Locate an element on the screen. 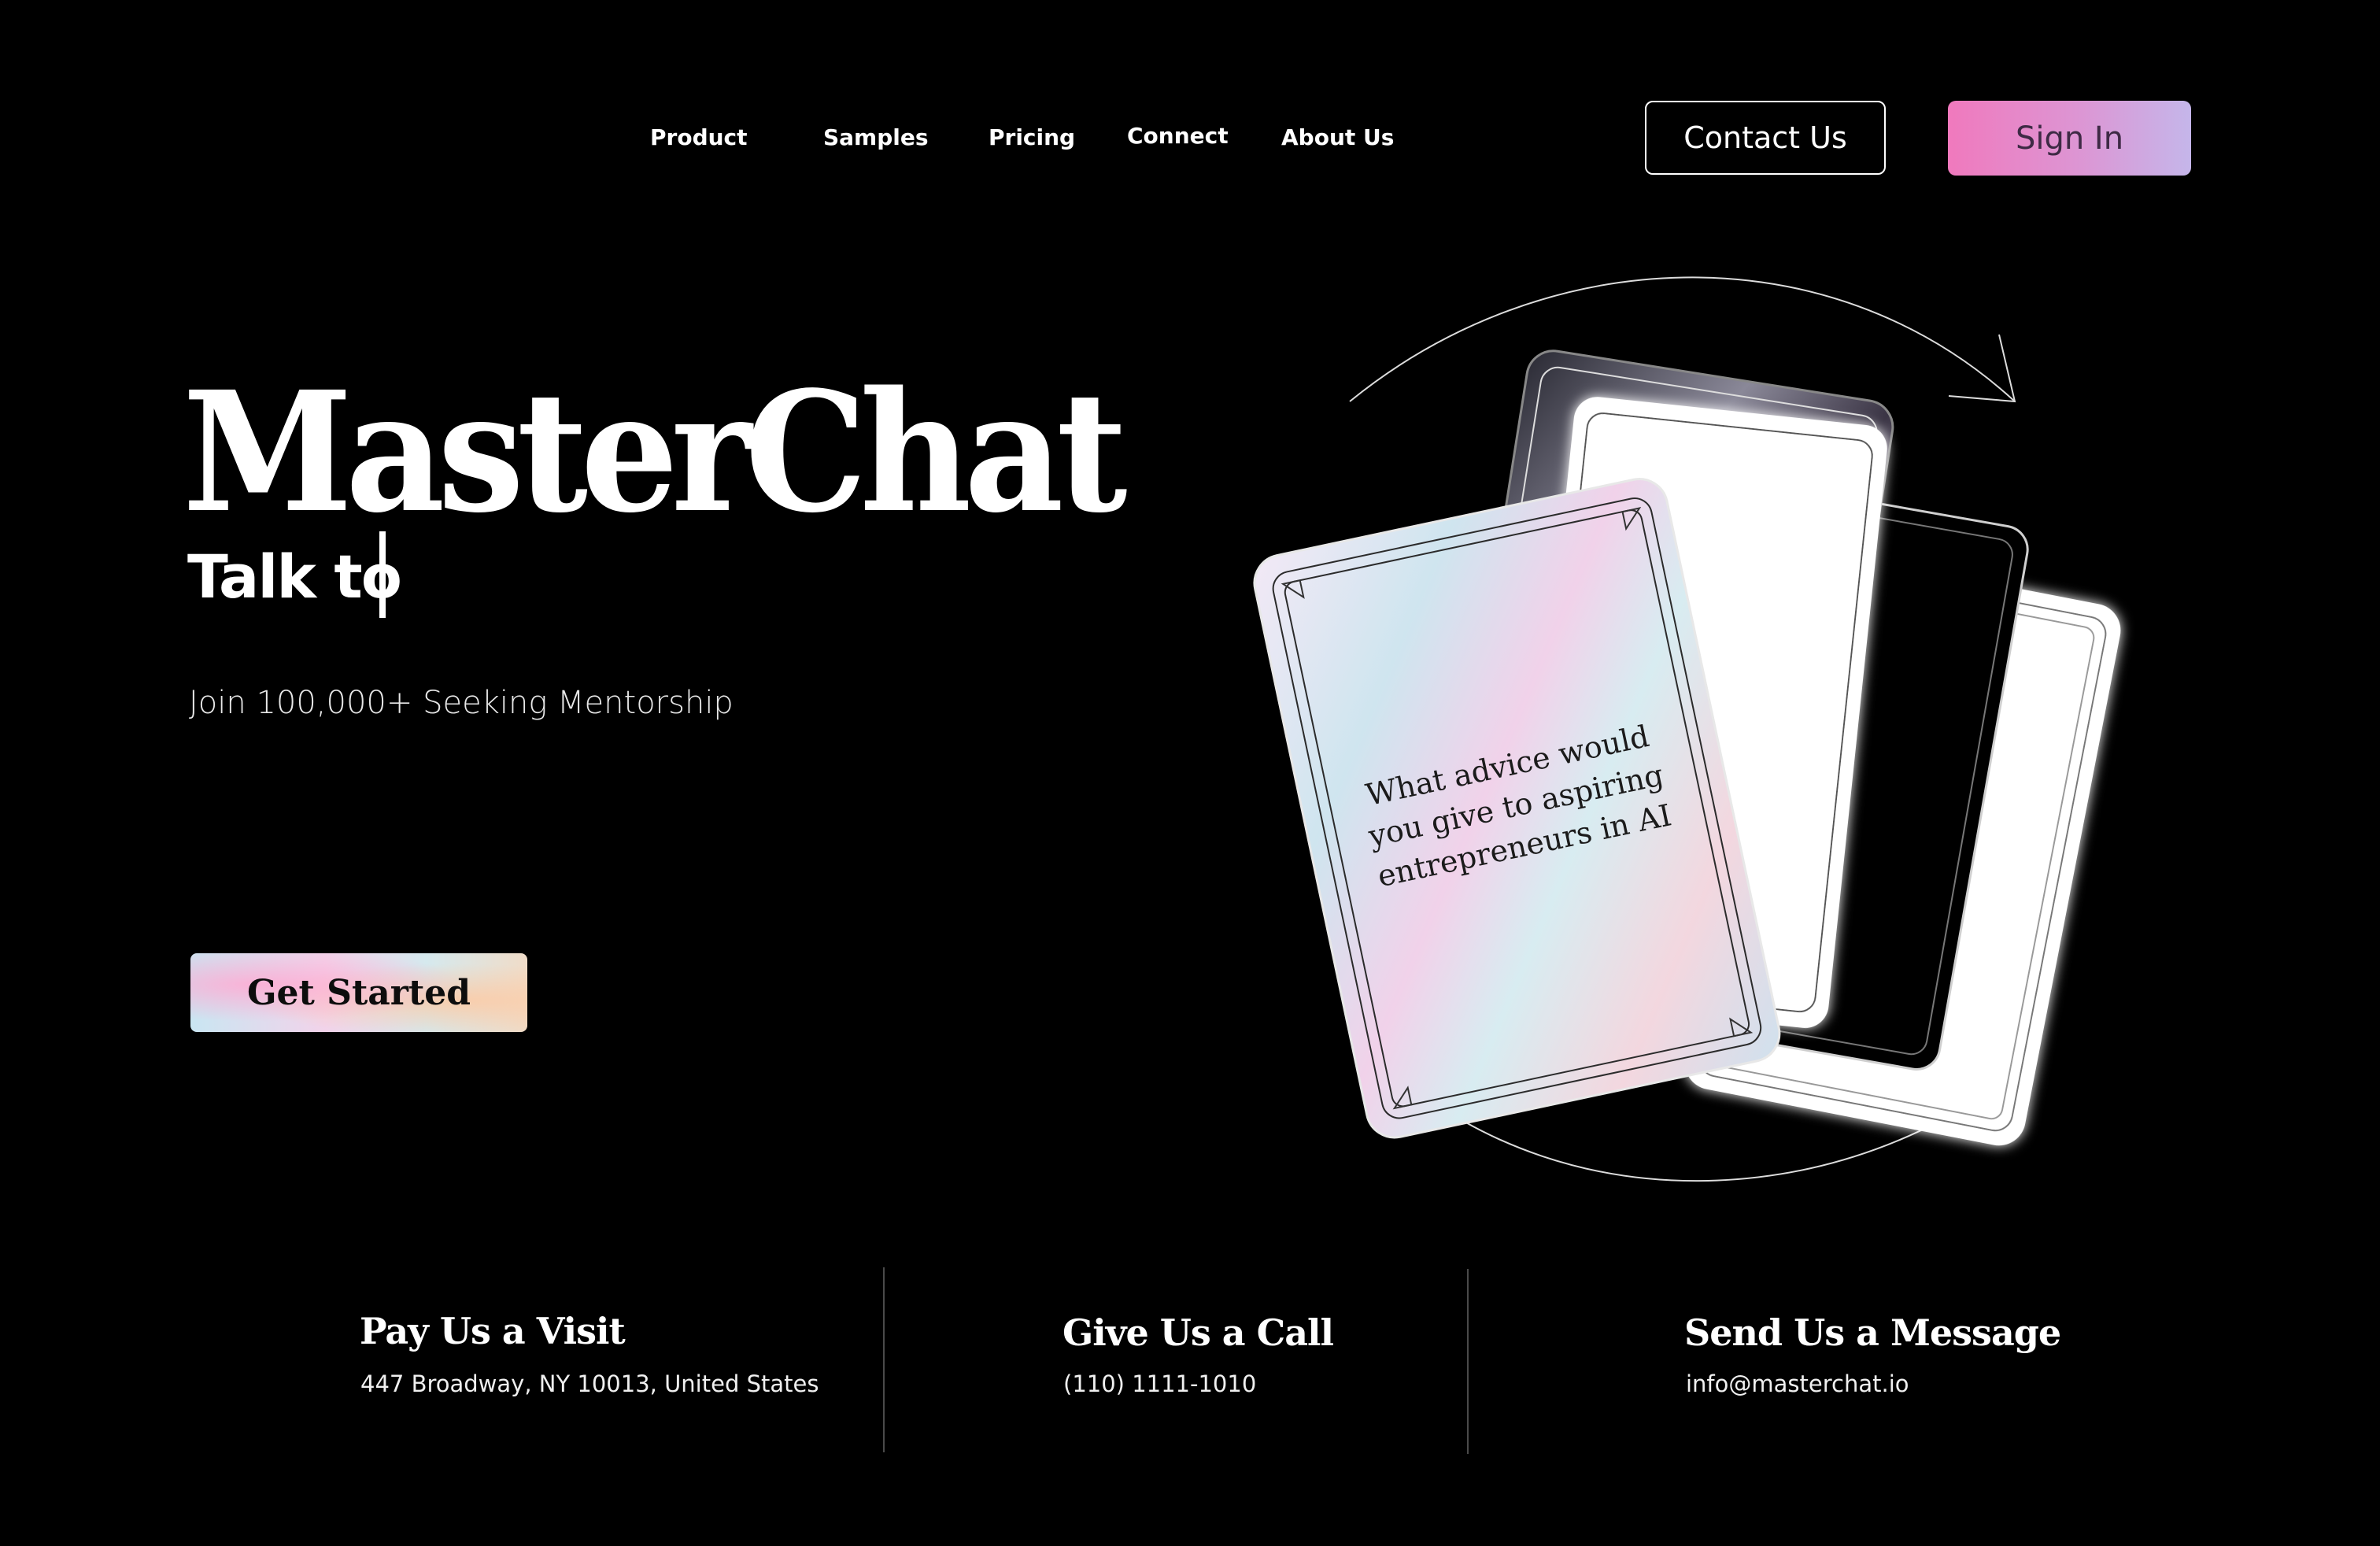 The width and height of the screenshot is (2380, 1546). visit-address: 447 Broadway, NY 10013, United States is located at coordinates (589, 1383).